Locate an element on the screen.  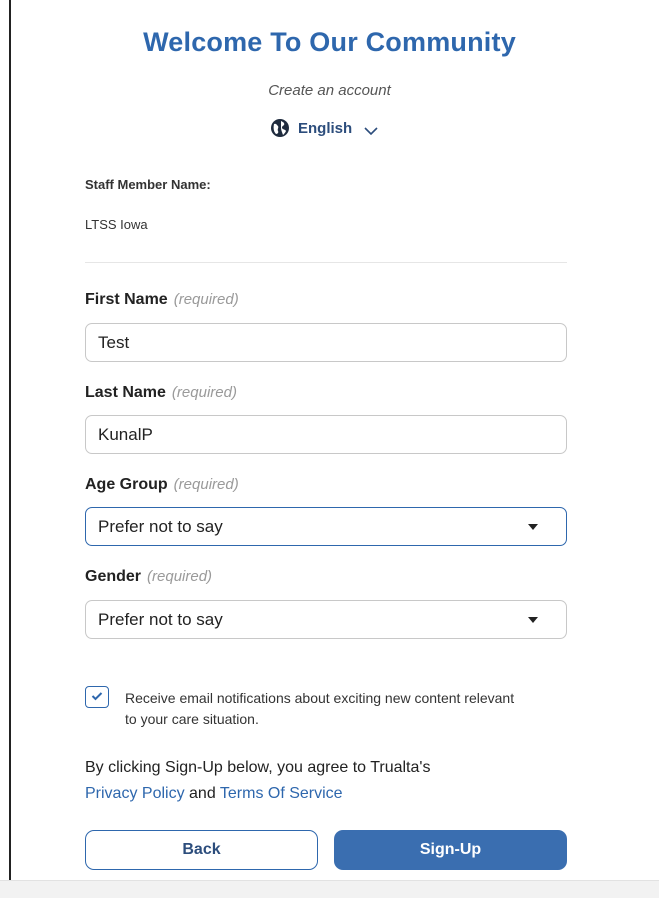
gender-label-text: Gender is located at coordinates (113, 576).